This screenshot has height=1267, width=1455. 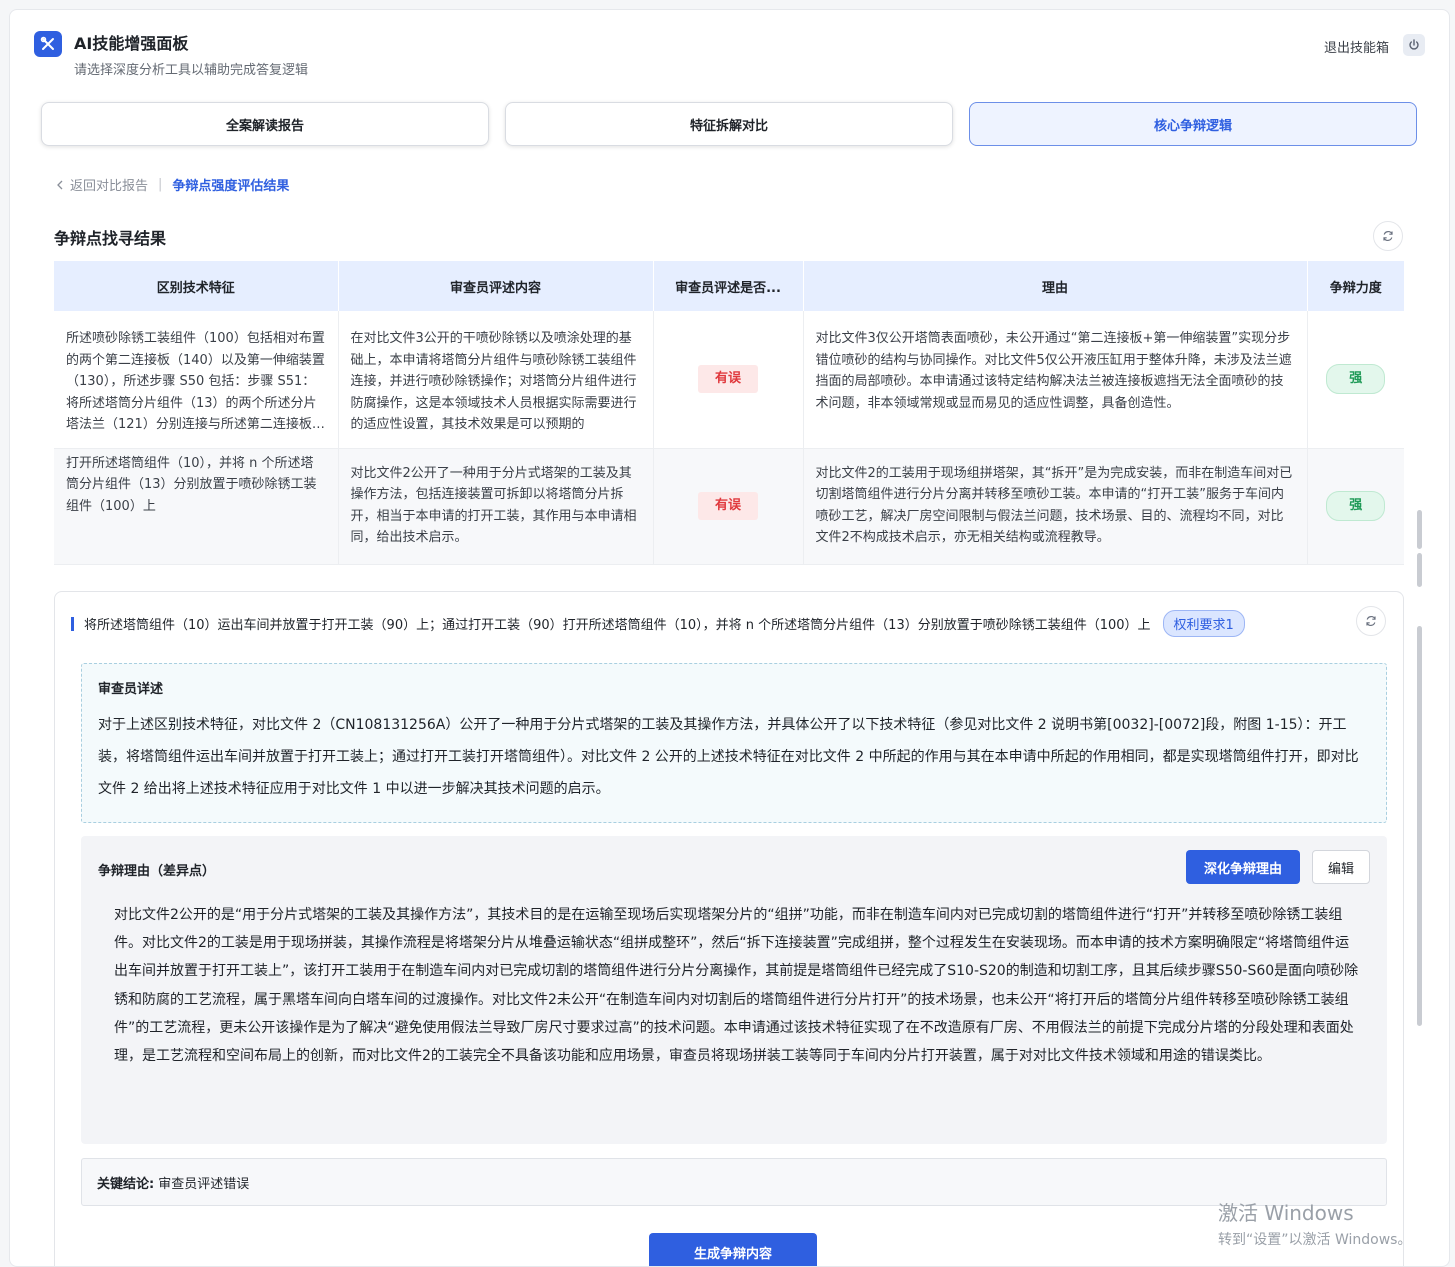 What do you see at coordinates (1355, 286) in the screenshot?
I see `col-header-strength: 争辩力度` at bounding box center [1355, 286].